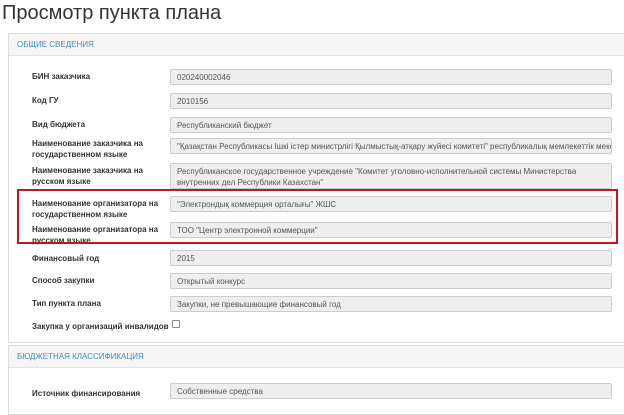  Describe the element at coordinates (59, 124) in the screenshot. I see `budget-type-label: Вид бюджета` at that location.